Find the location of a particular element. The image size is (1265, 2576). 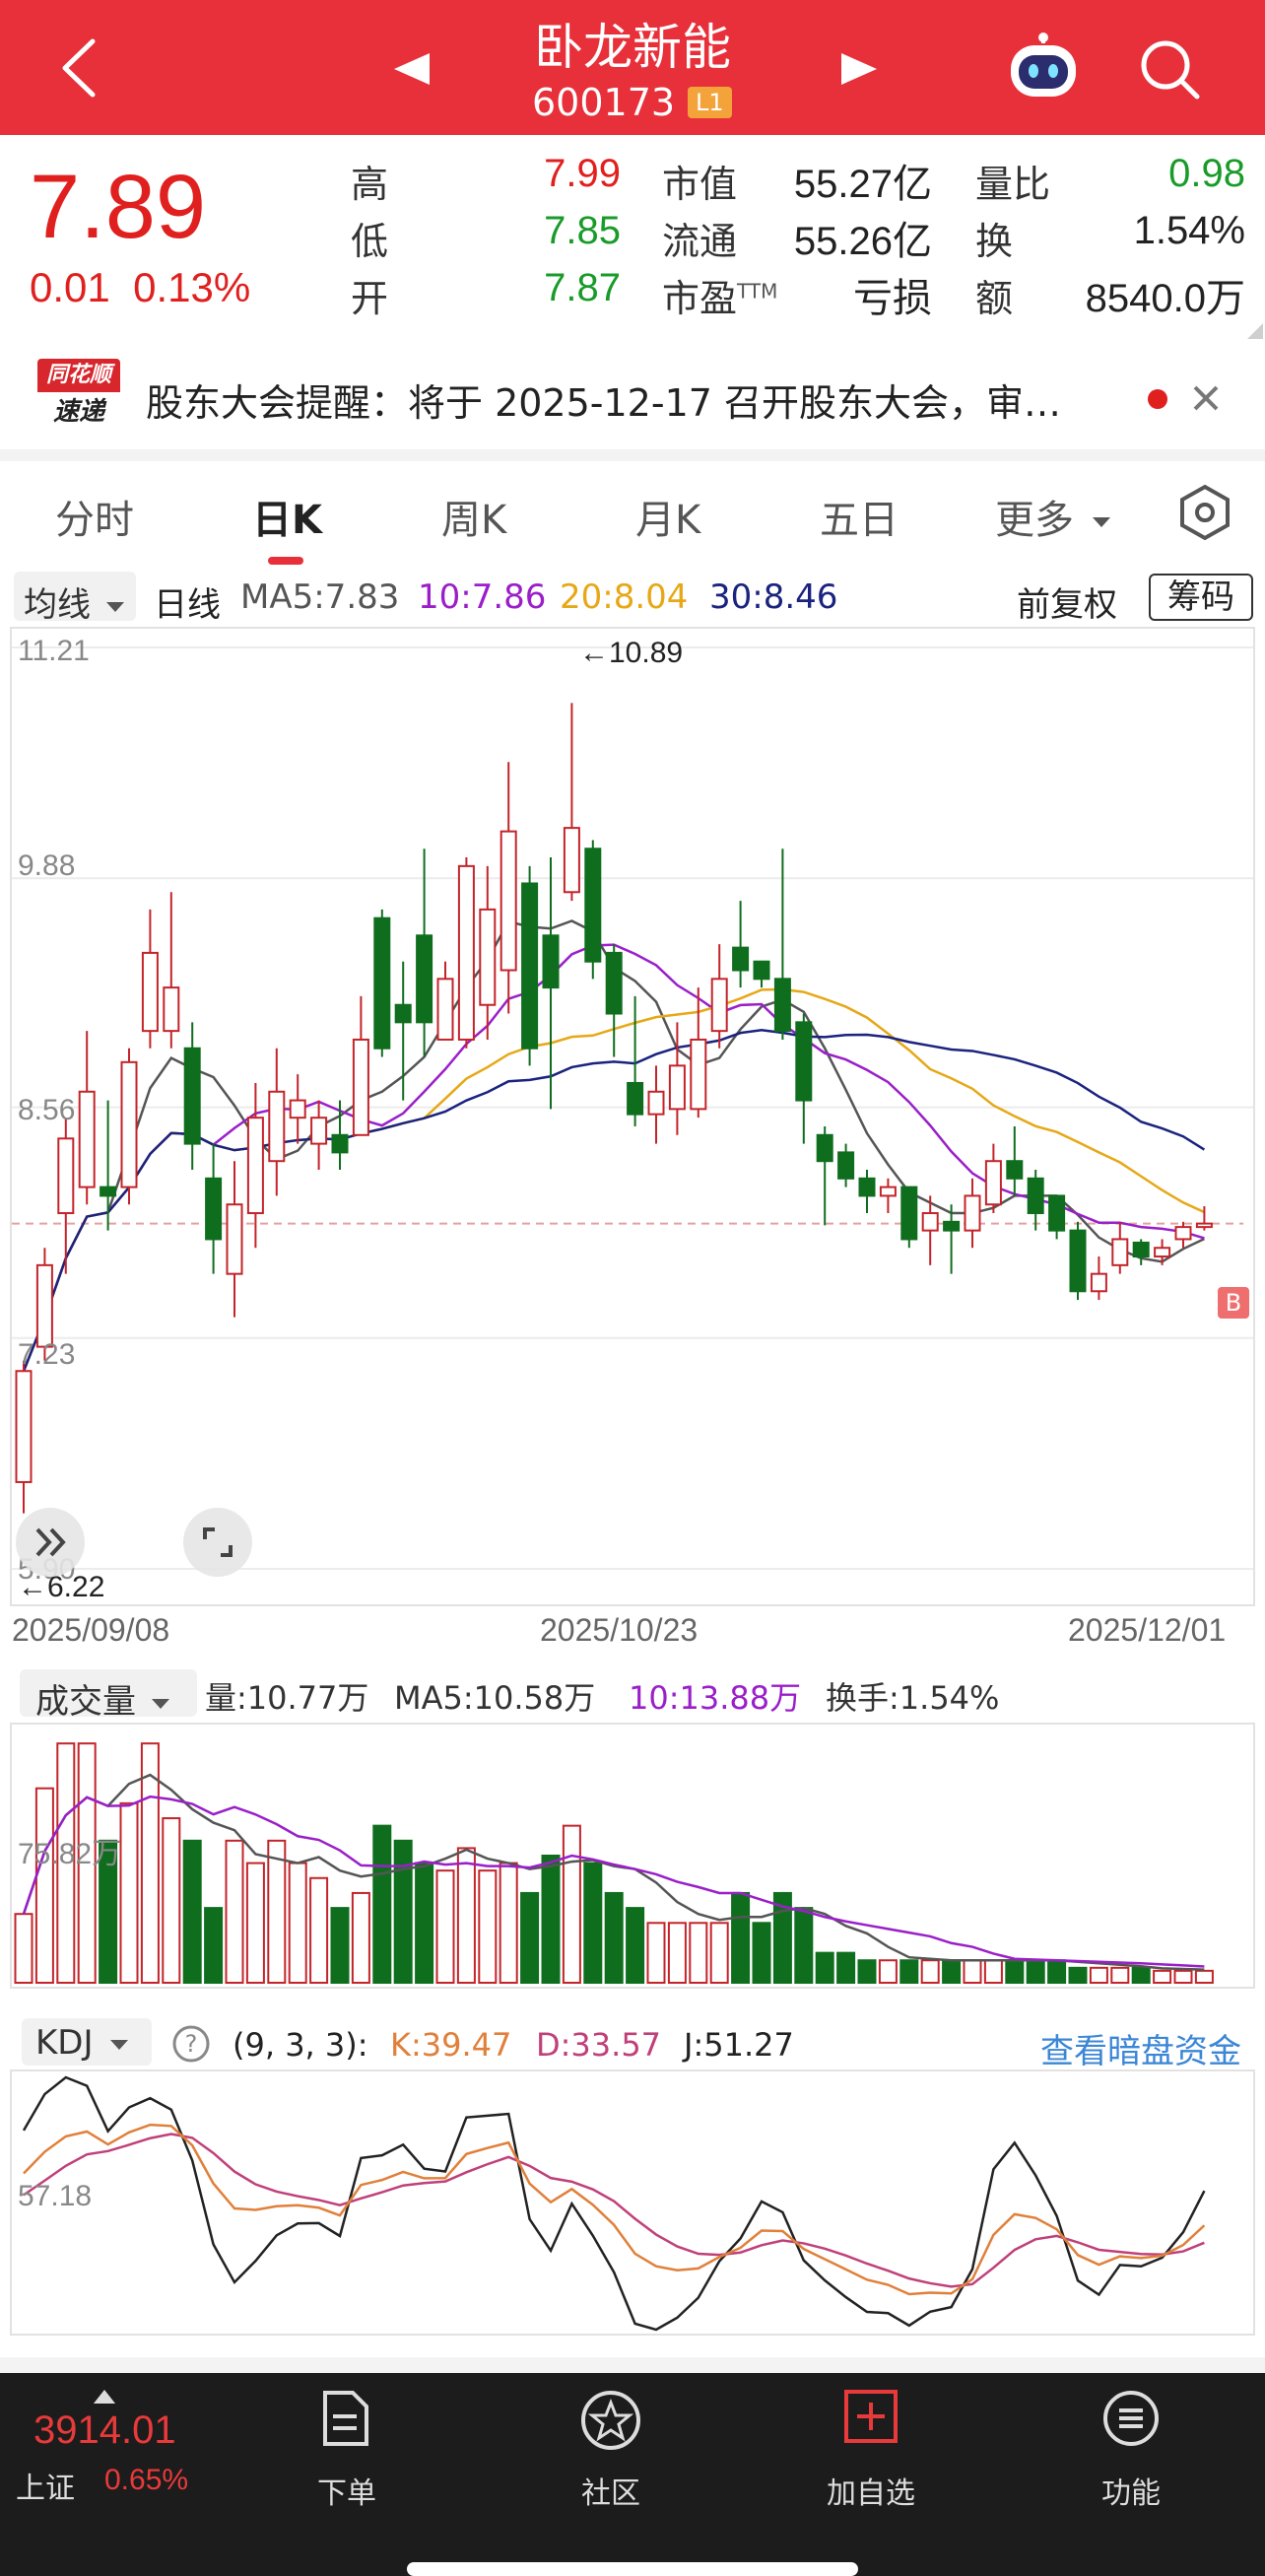

menu-function-icon is located at coordinates (1131, 2418).